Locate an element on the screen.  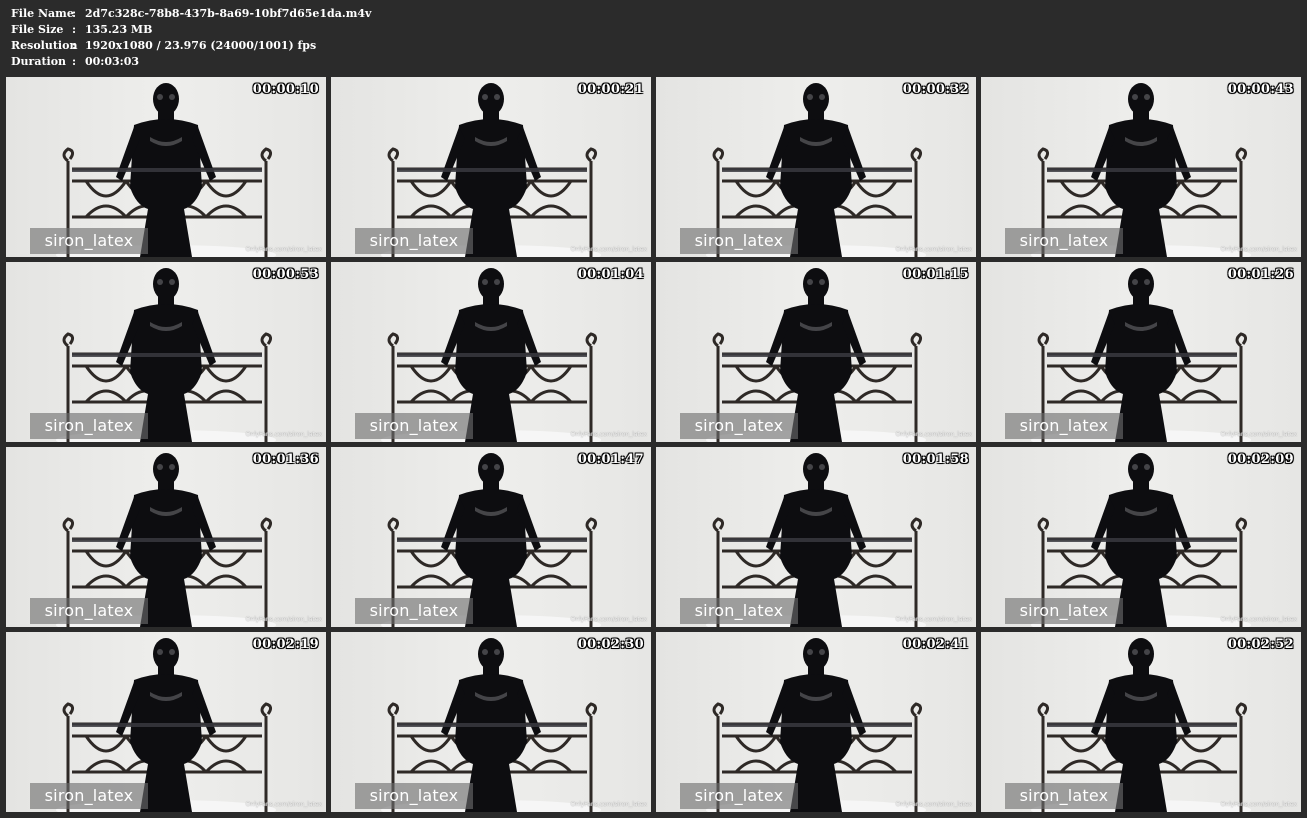
duration-row: Duration : 00:03:03 is located at coordinates (361, 62).